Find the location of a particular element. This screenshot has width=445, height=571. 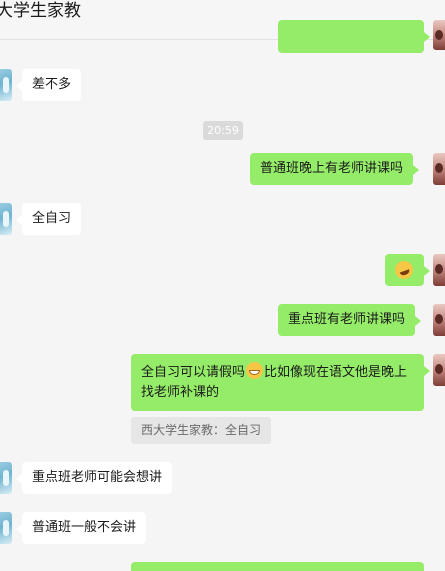

sent-message: 普通班晚上有老师讲课吗 is located at coordinates (335, 169).